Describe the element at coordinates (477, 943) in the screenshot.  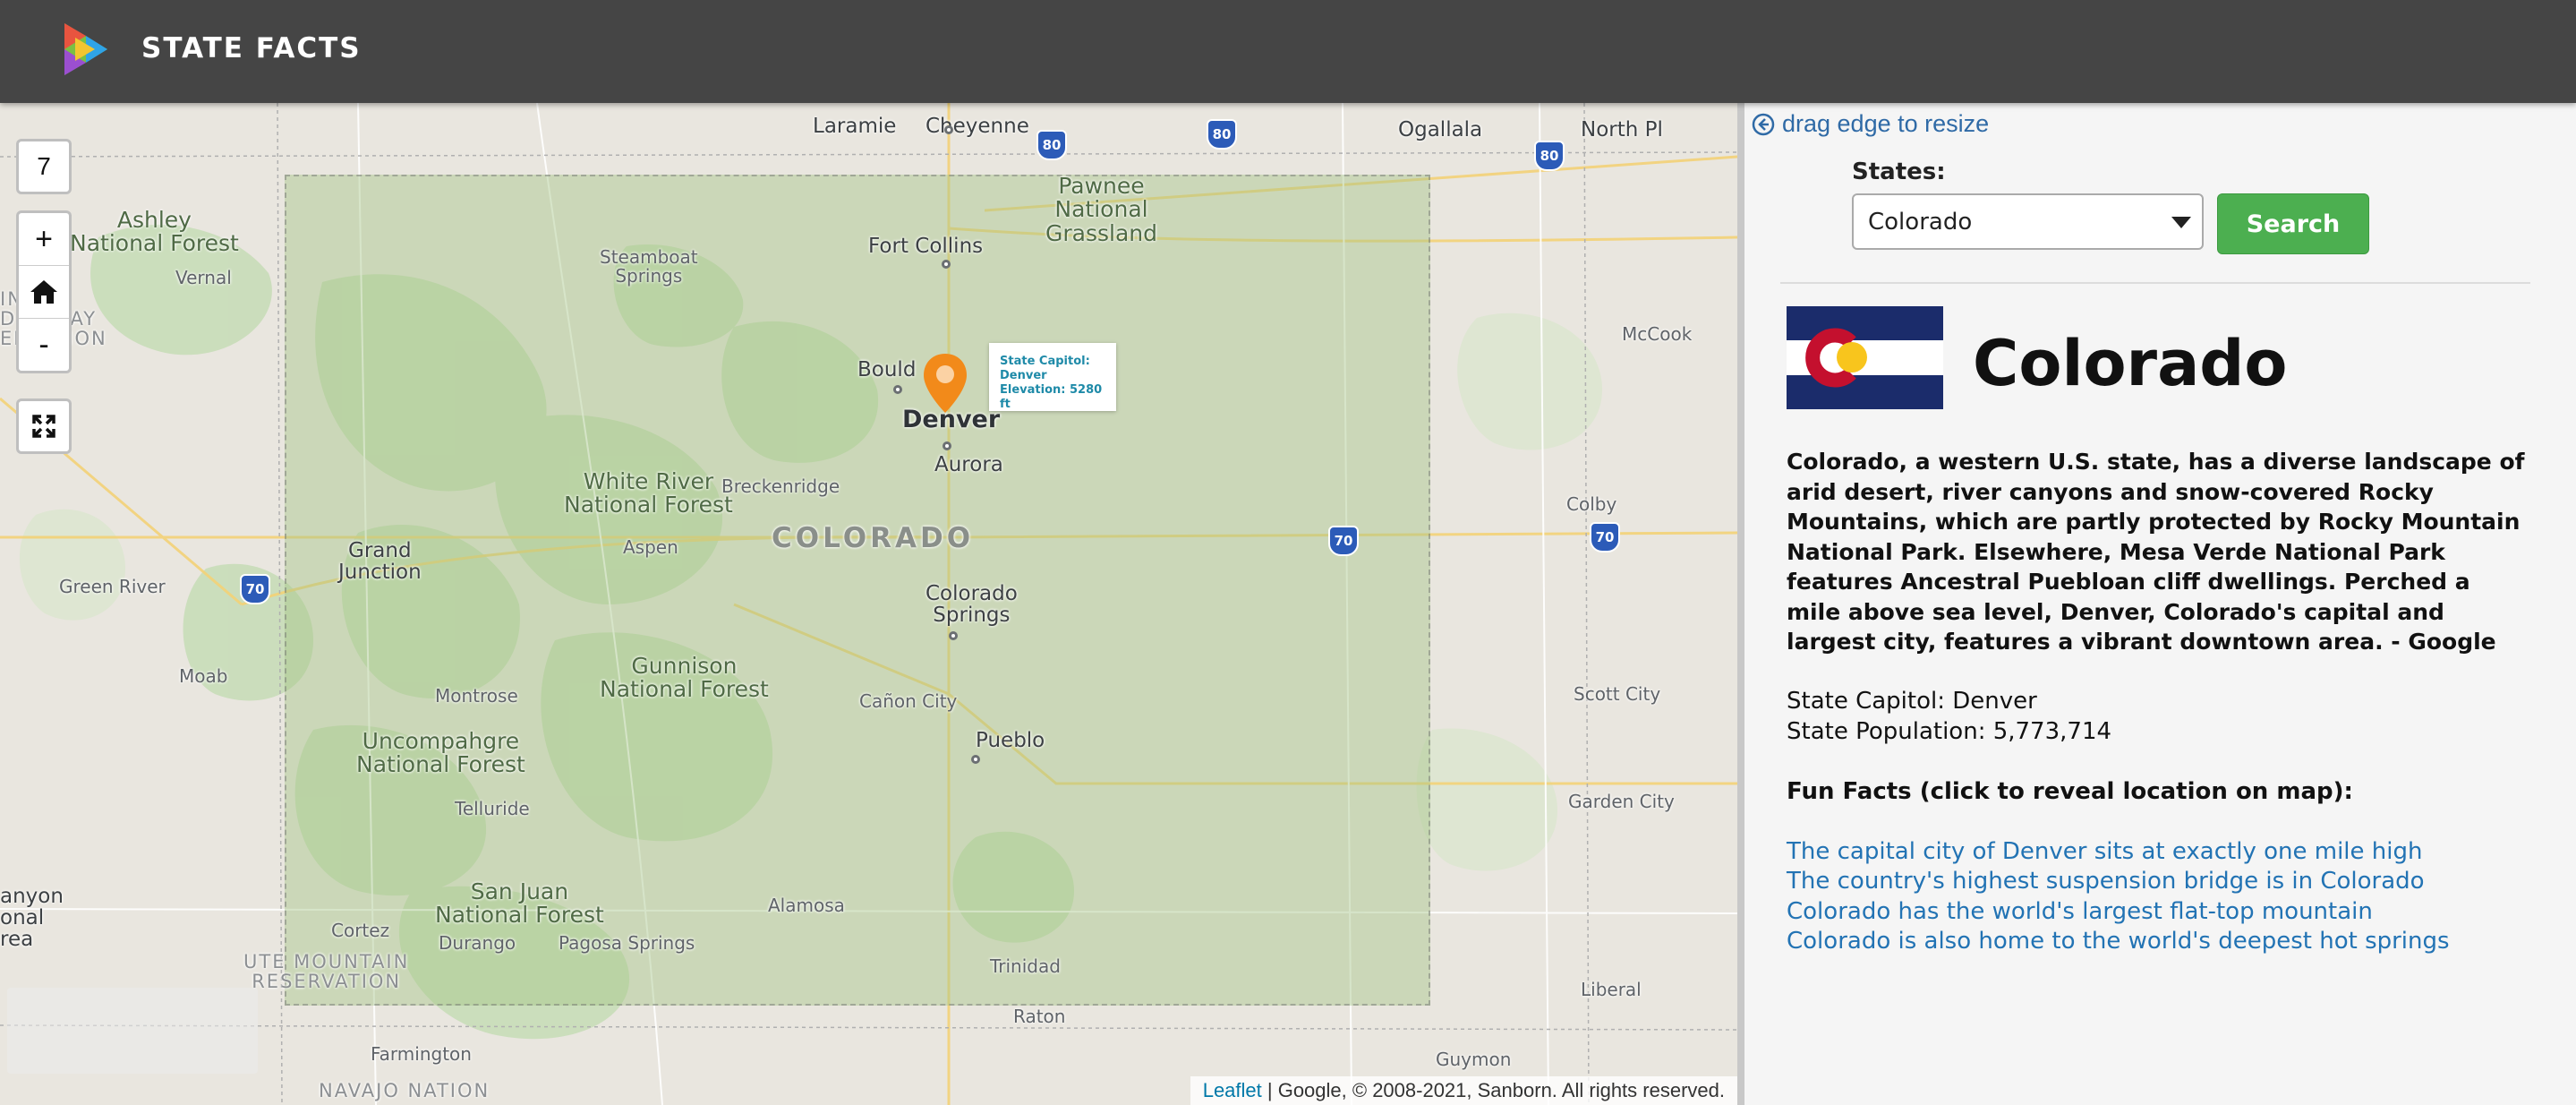
I see `map-label-durango: Durango` at that location.